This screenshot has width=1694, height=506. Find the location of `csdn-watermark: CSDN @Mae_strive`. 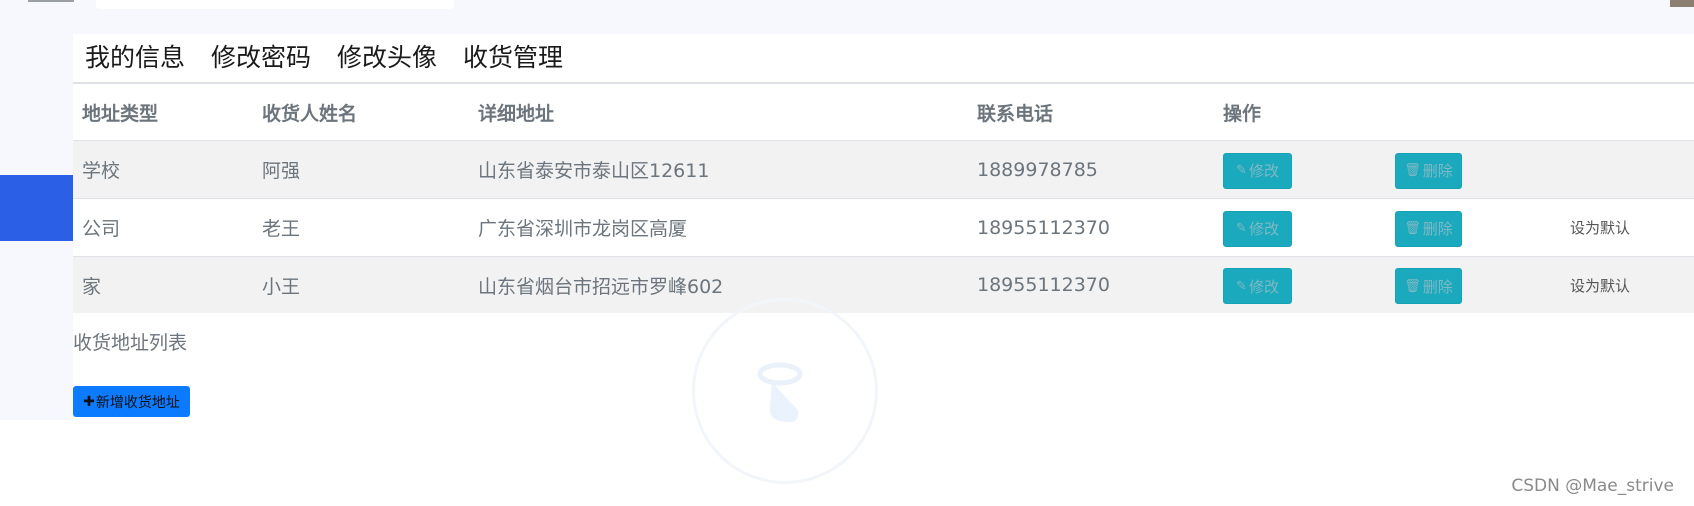

csdn-watermark: CSDN @Mae_strive is located at coordinates (1592, 486).